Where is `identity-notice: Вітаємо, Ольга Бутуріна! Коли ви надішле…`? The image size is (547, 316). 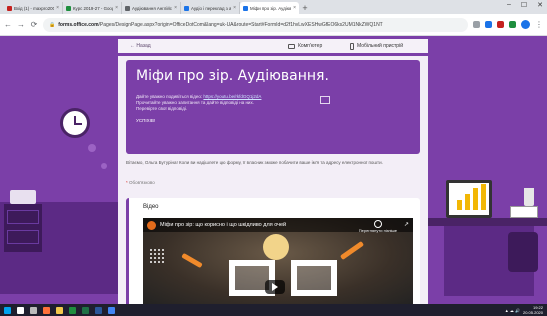 identity-notice: Вітаємо, Ольга Бутуріна! Коли ви надішле… is located at coordinates (254, 162).